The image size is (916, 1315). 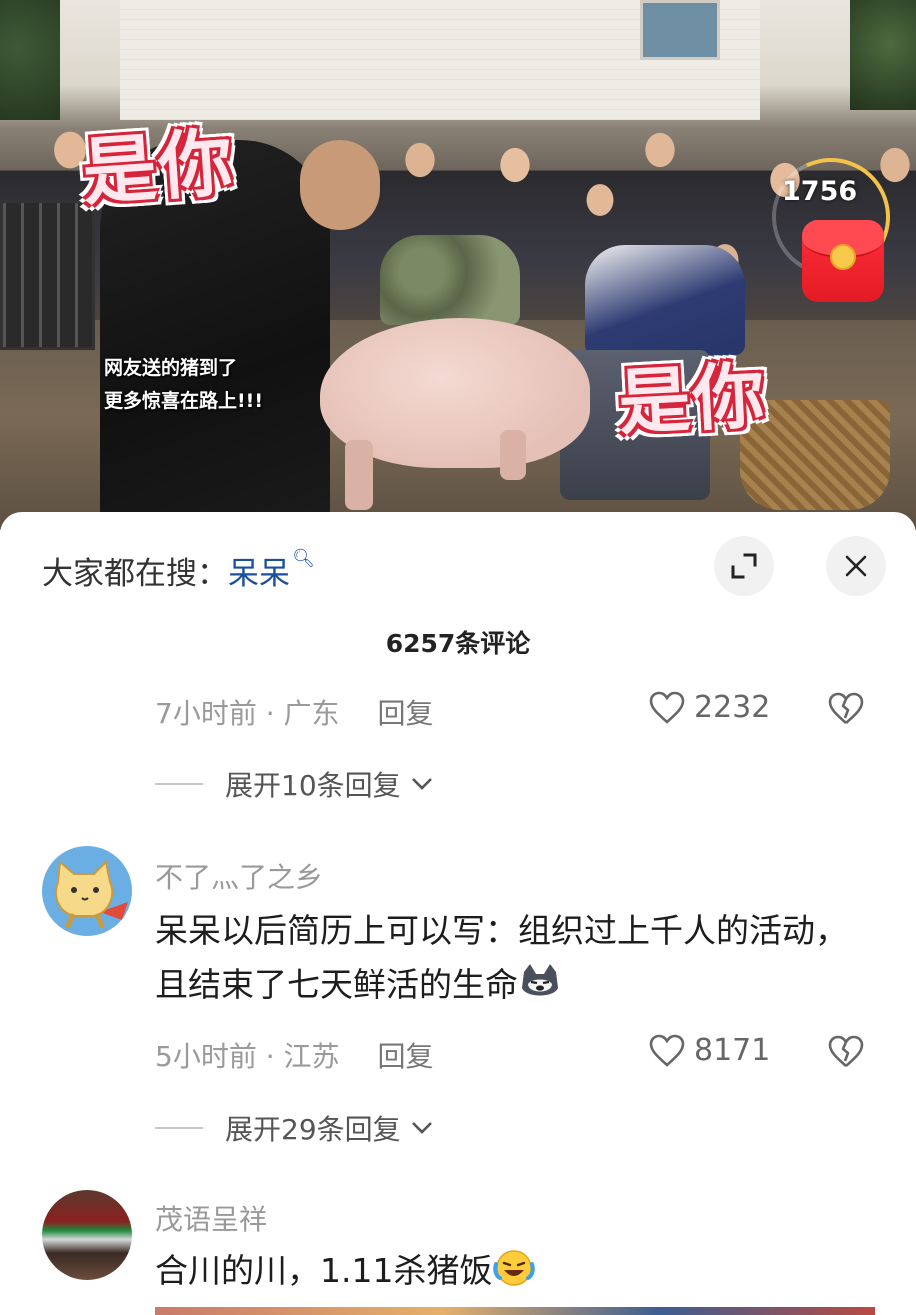 What do you see at coordinates (171, 368) in the screenshot?
I see `caption-line: 网友送的猪到了` at bounding box center [171, 368].